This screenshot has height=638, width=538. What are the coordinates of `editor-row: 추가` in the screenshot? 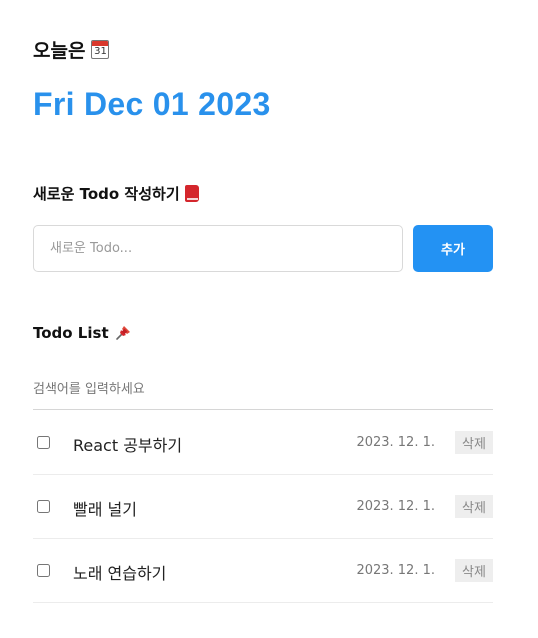 It's located at (263, 248).